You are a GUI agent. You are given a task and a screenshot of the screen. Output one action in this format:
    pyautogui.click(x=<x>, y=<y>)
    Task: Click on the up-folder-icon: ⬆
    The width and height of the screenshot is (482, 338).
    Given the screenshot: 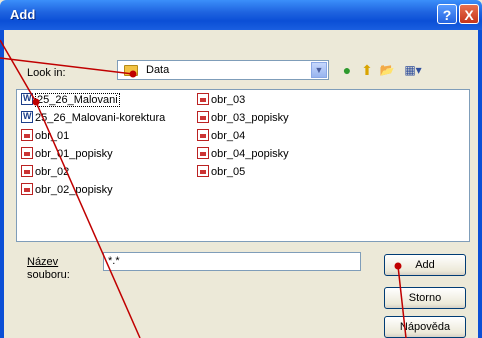 What is the action you would take?
    pyautogui.click(x=367, y=70)
    